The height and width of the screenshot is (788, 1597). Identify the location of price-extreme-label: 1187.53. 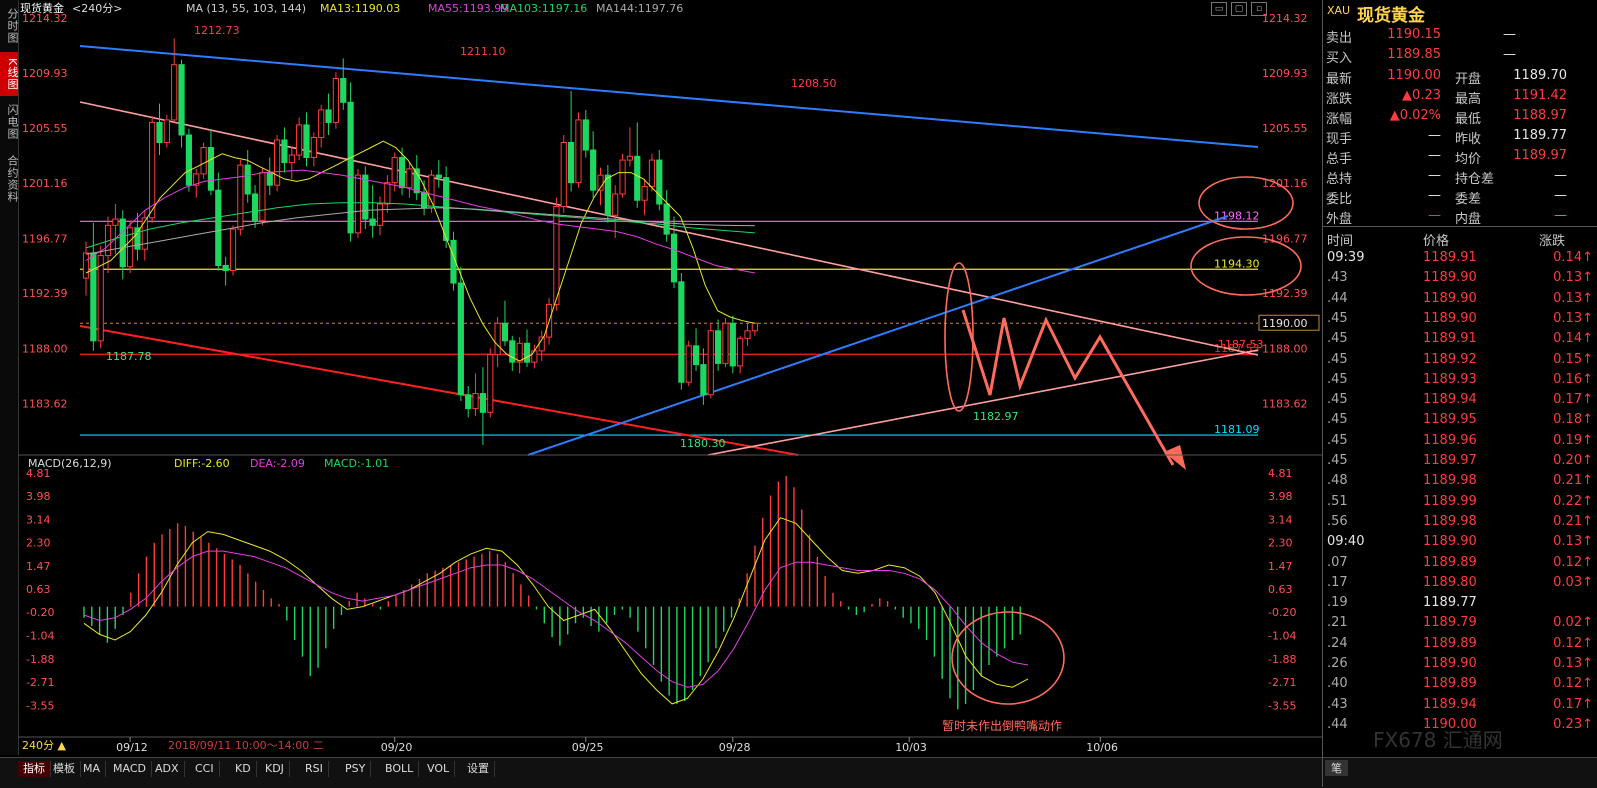
(1241, 344).